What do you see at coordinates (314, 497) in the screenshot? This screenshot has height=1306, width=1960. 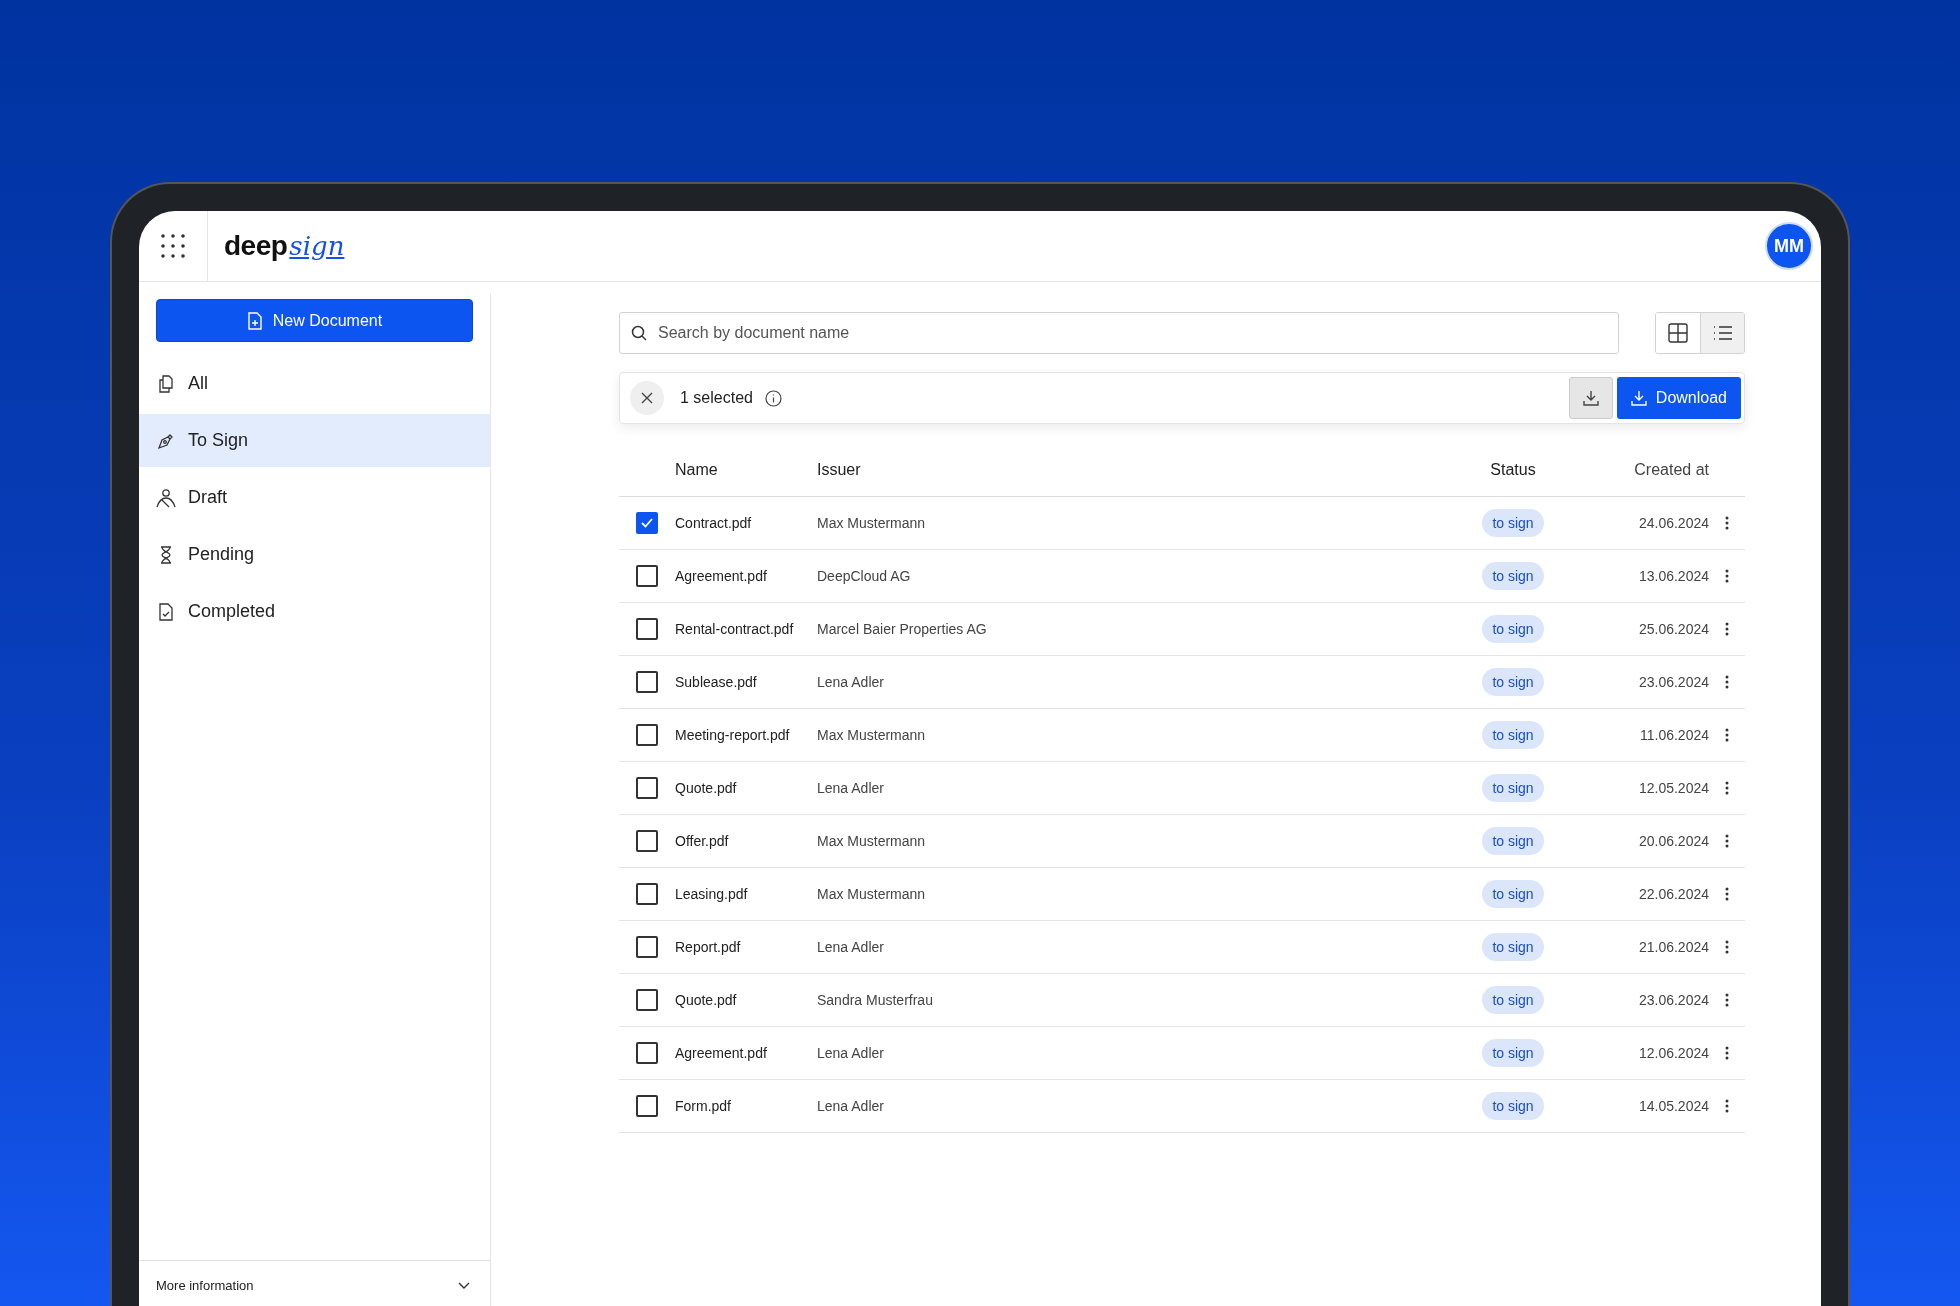 I see `sidebar-item: Draft` at bounding box center [314, 497].